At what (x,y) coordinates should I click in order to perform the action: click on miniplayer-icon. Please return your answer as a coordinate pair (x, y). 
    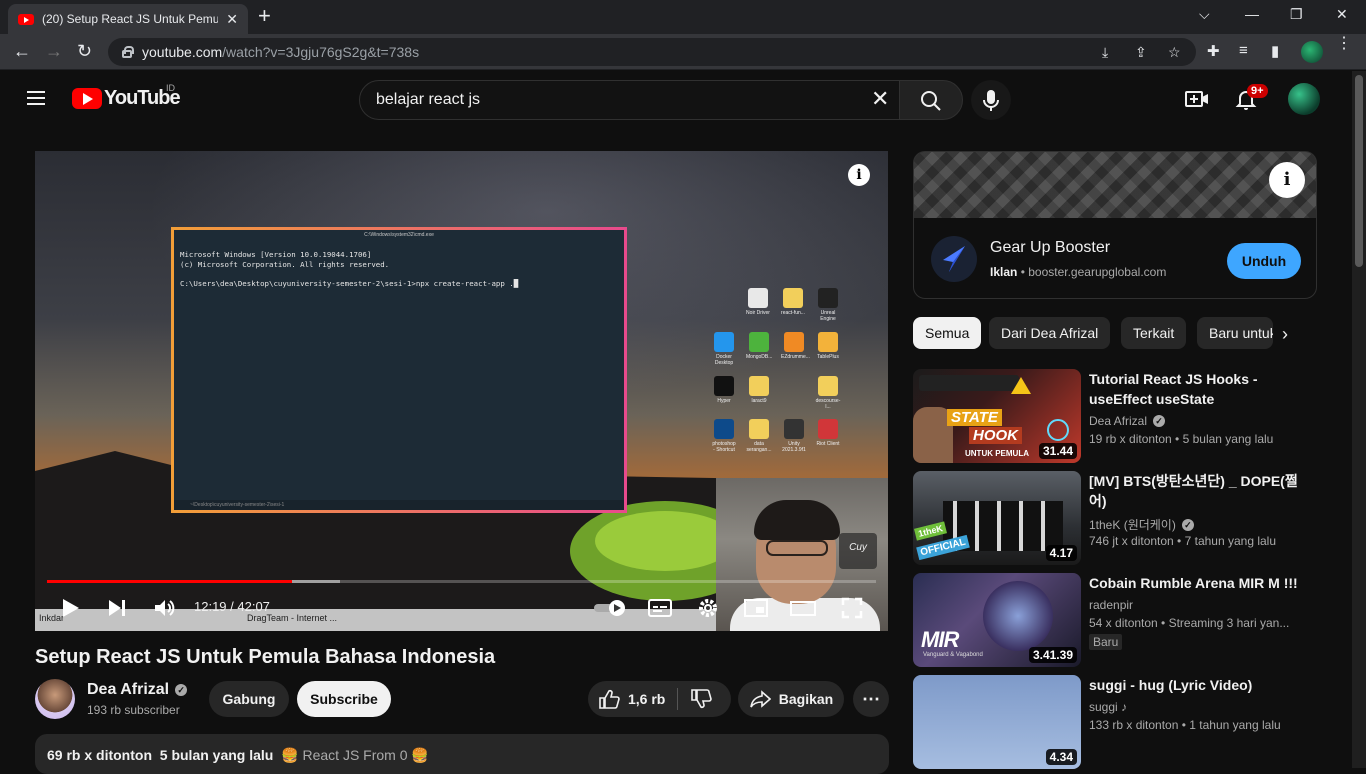
    Looking at the image, I should click on (756, 608).